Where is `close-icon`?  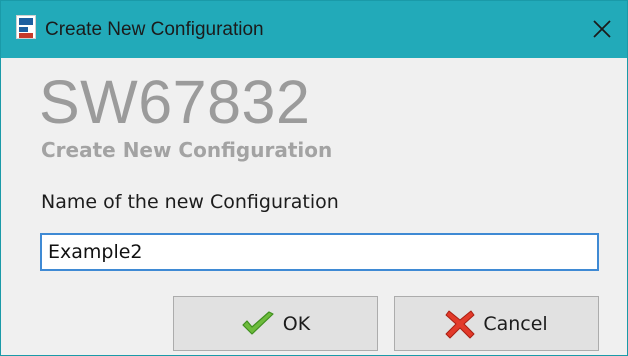 close-icon is located at coordinates (602, 29).